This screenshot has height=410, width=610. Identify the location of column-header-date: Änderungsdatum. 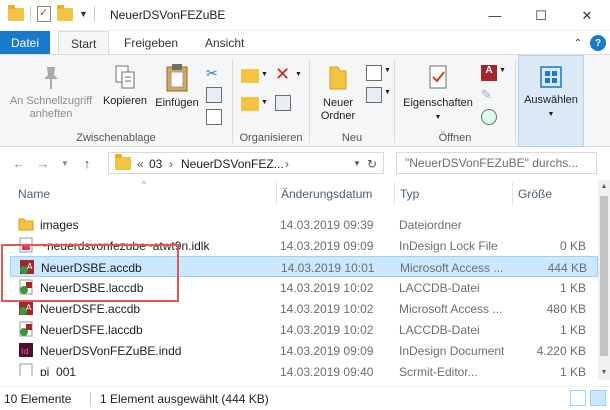
(326, 194).